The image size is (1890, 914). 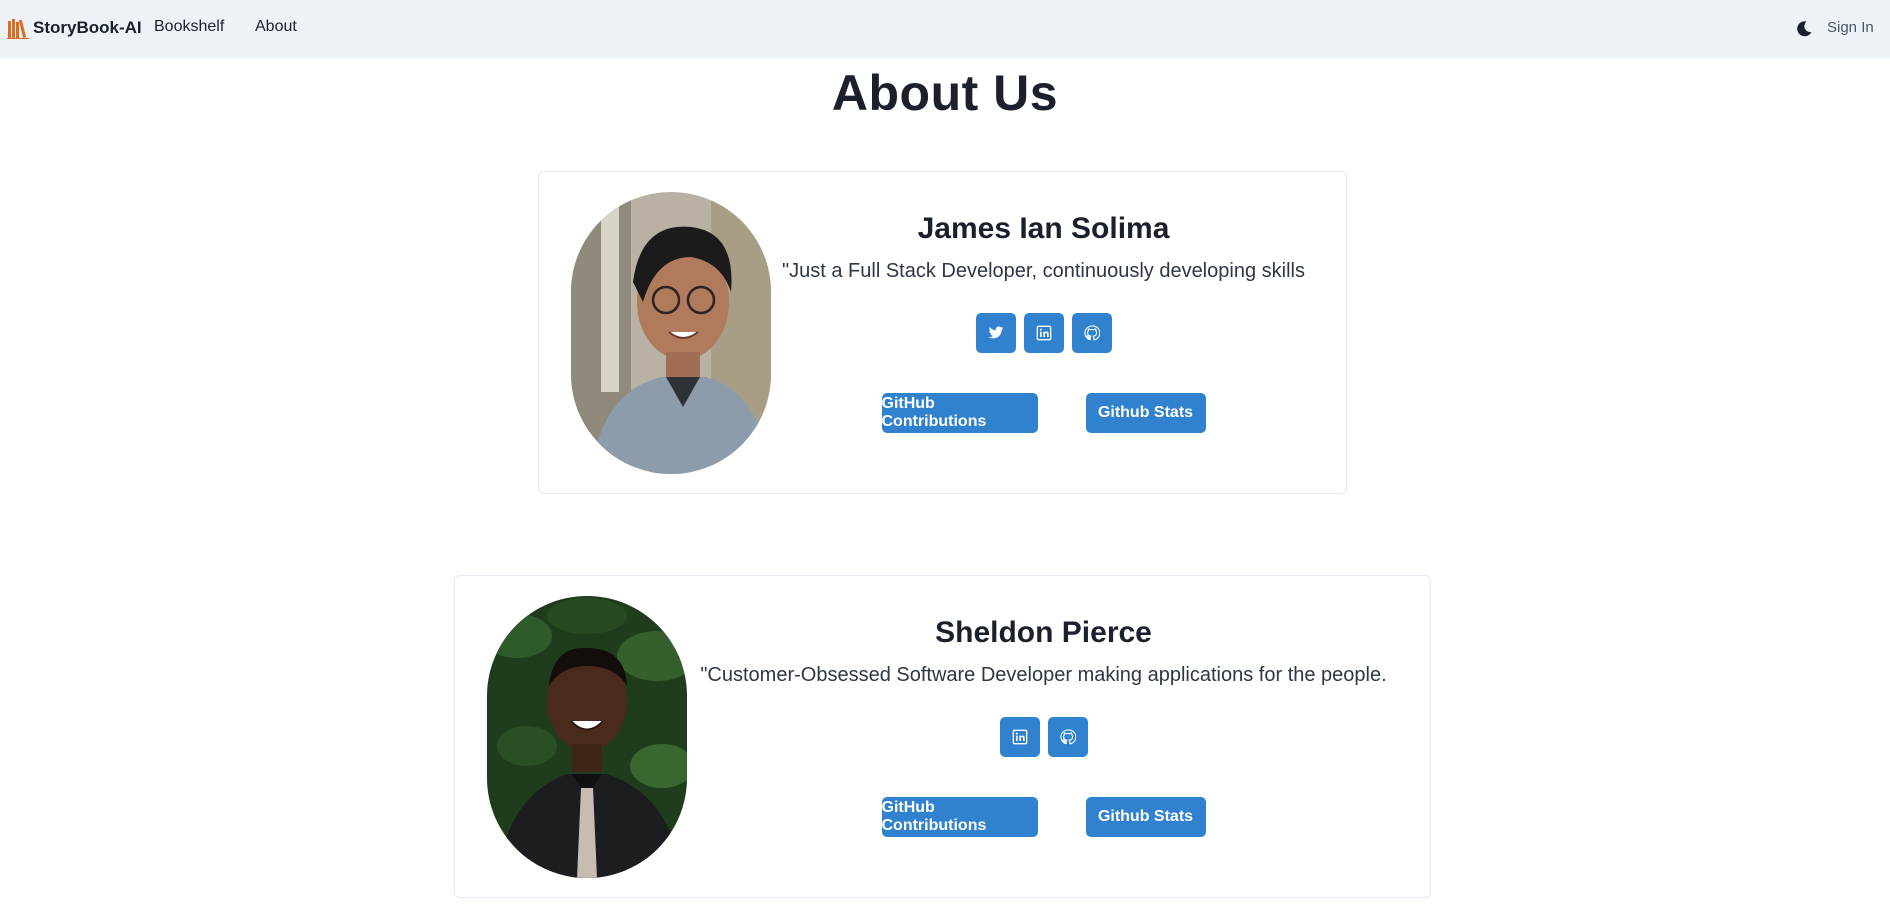 I want to click on twitter-button, so click(x=995, y=333).